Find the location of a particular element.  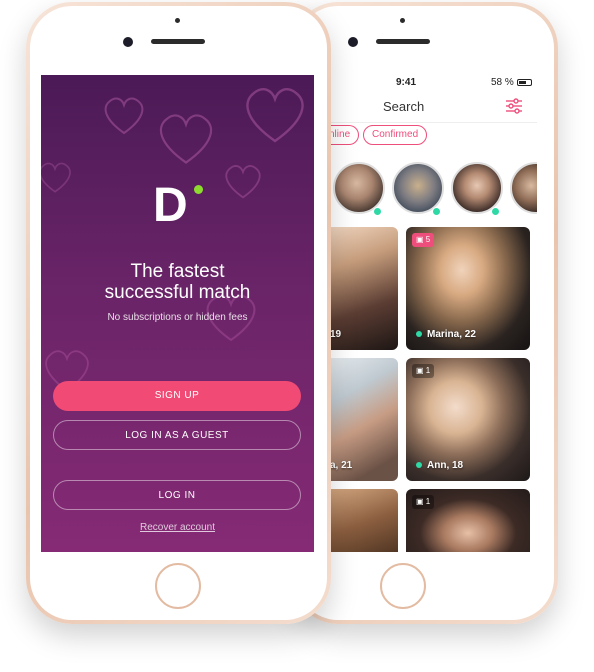

nav-bar: Search is located at coordinates (433, 106).